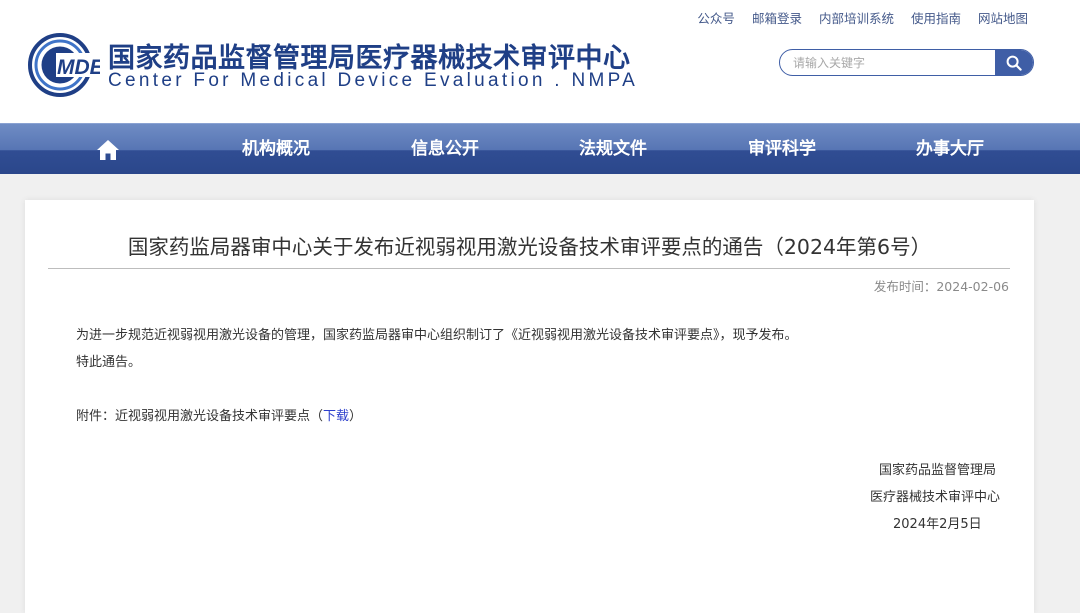  I want to click on nav-item-review-science: 审评科学, so click(782, 149).